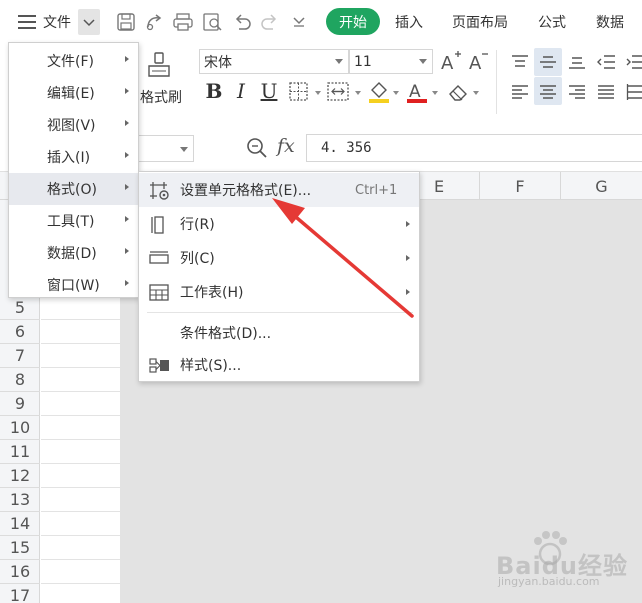 Image resolution: width=642 pixels, height=603 pixels. What do you see at coordinates (270, 24) in the screenshot?
I see `redo-icon` at bounding box center [270, 24].